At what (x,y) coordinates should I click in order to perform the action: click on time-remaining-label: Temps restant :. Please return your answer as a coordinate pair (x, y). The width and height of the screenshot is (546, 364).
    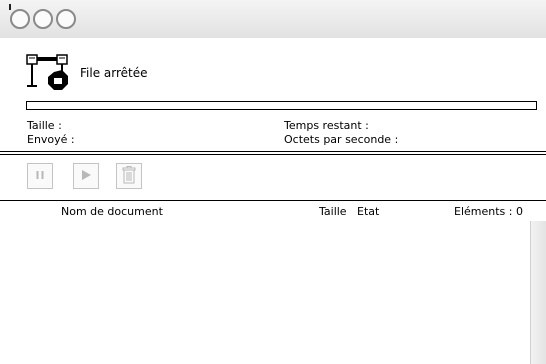
    Looking at the image, I should click on (326, 125).